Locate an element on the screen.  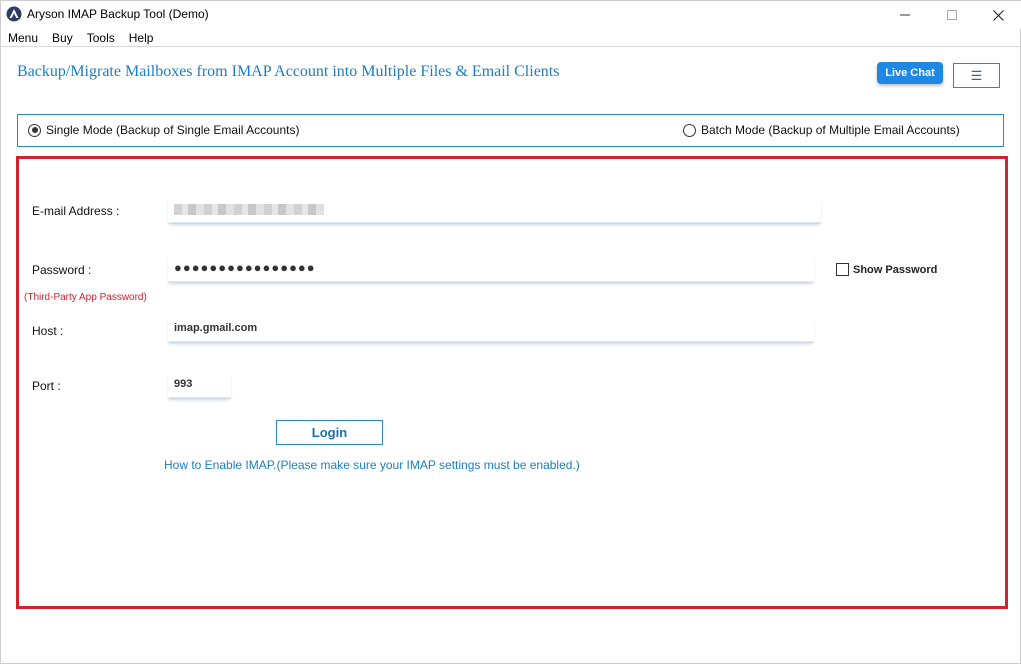
menu-item-buy: Buy is located at coordinates (62, 37).